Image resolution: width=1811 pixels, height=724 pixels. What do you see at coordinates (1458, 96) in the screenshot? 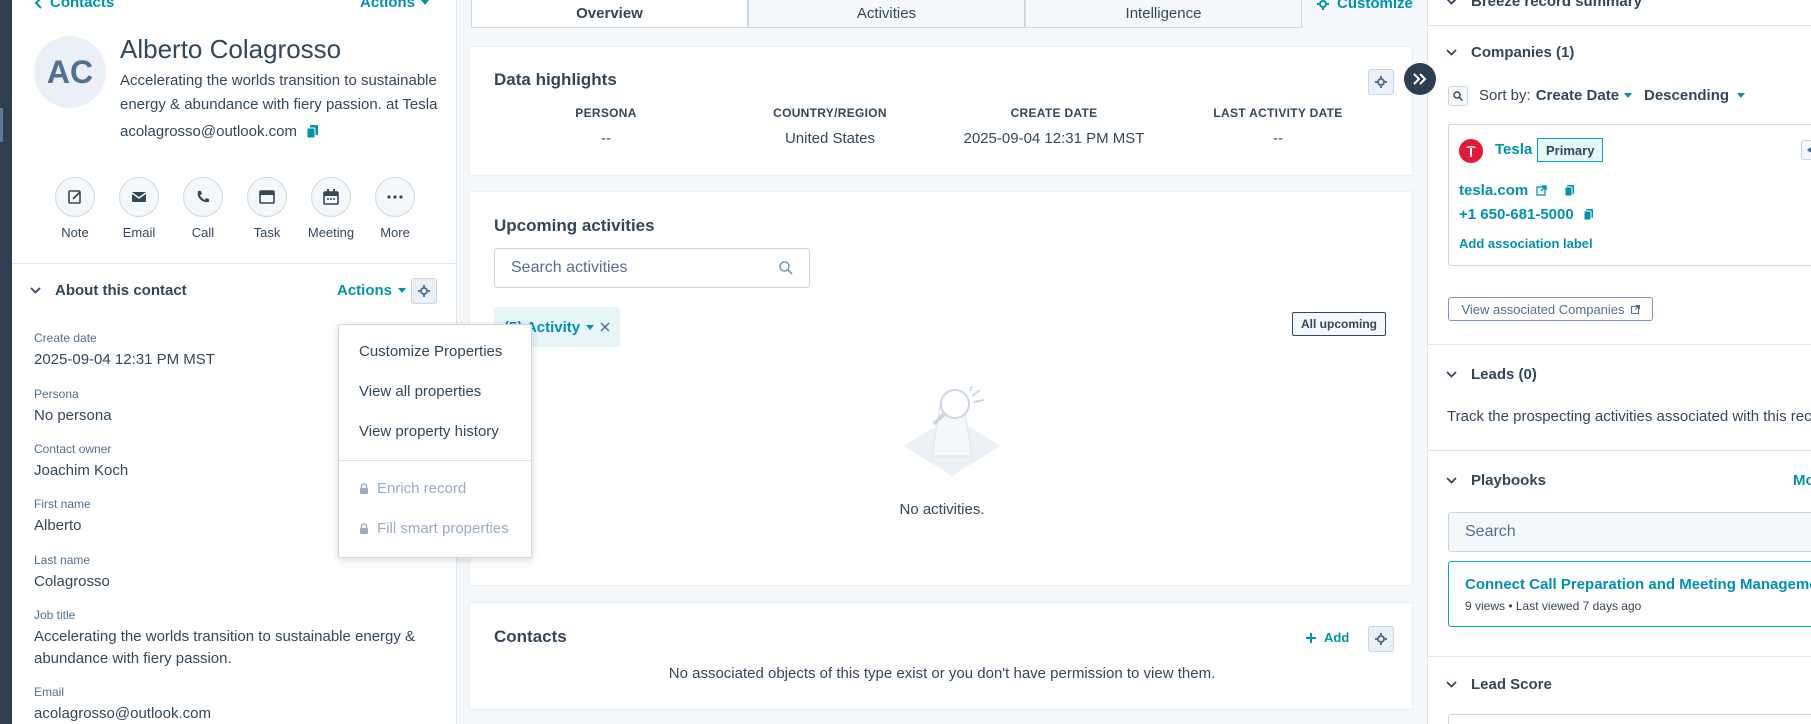
I see `companies-search-button` at bounding box center [1458, 96].